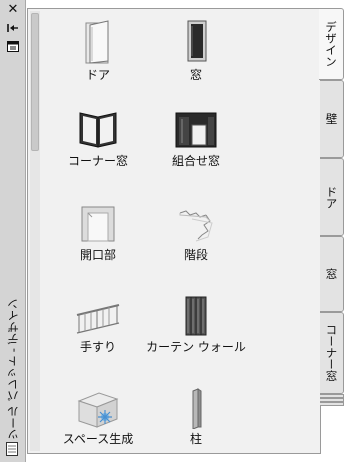  I want to click on tab-corner-window: コーナー窓, so click(332, 353).